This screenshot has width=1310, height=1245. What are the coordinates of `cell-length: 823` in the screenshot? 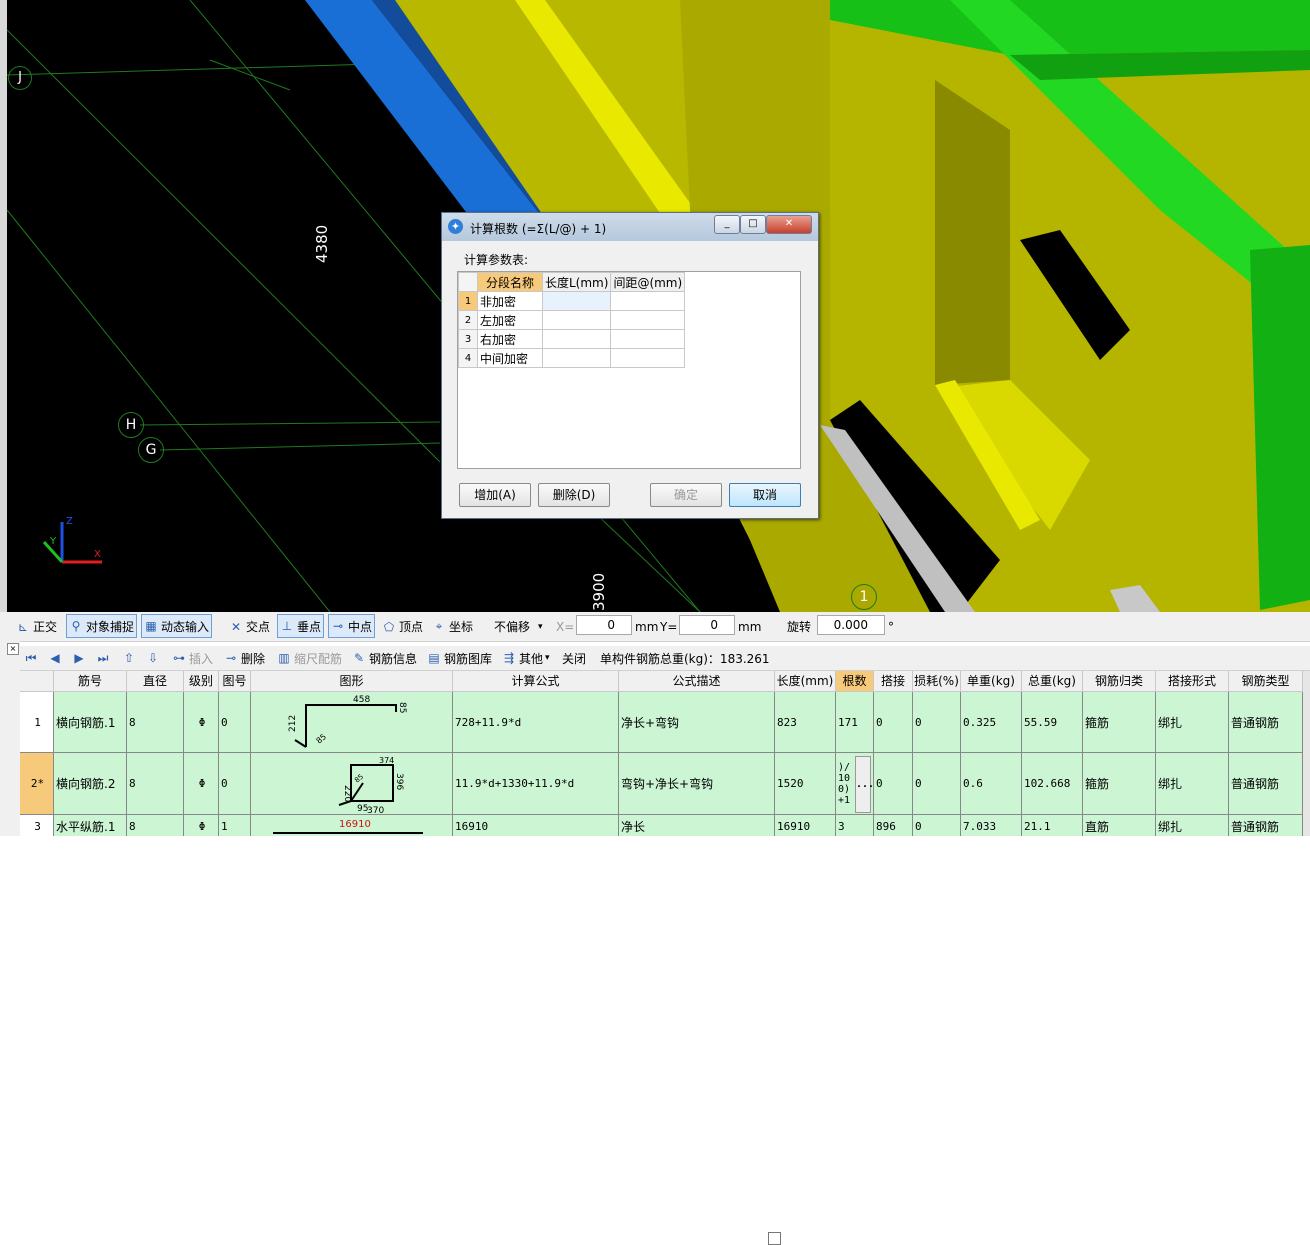 It's located at (805, 722).